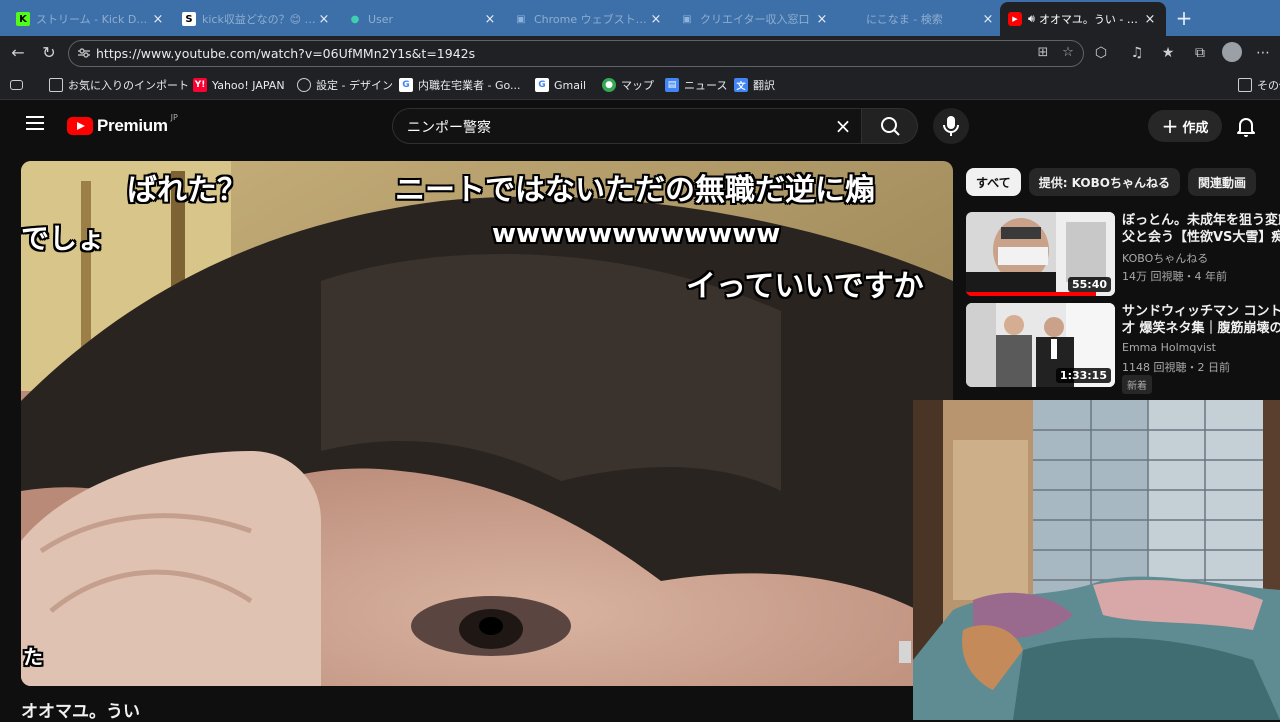  Describe the element at coordinates (1165, 258) in the screenshot. I see `channel-name: KOBOちゃんねる` at that location.